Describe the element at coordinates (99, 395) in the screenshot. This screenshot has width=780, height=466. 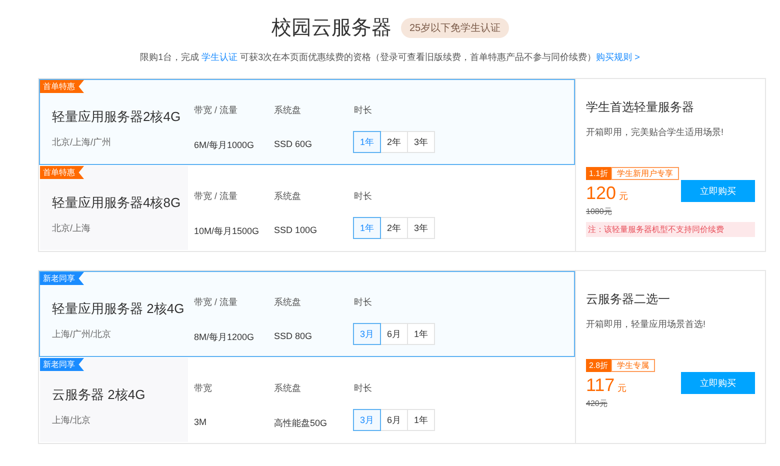
I see `product-name: 云服务器 2核4G` at that location.